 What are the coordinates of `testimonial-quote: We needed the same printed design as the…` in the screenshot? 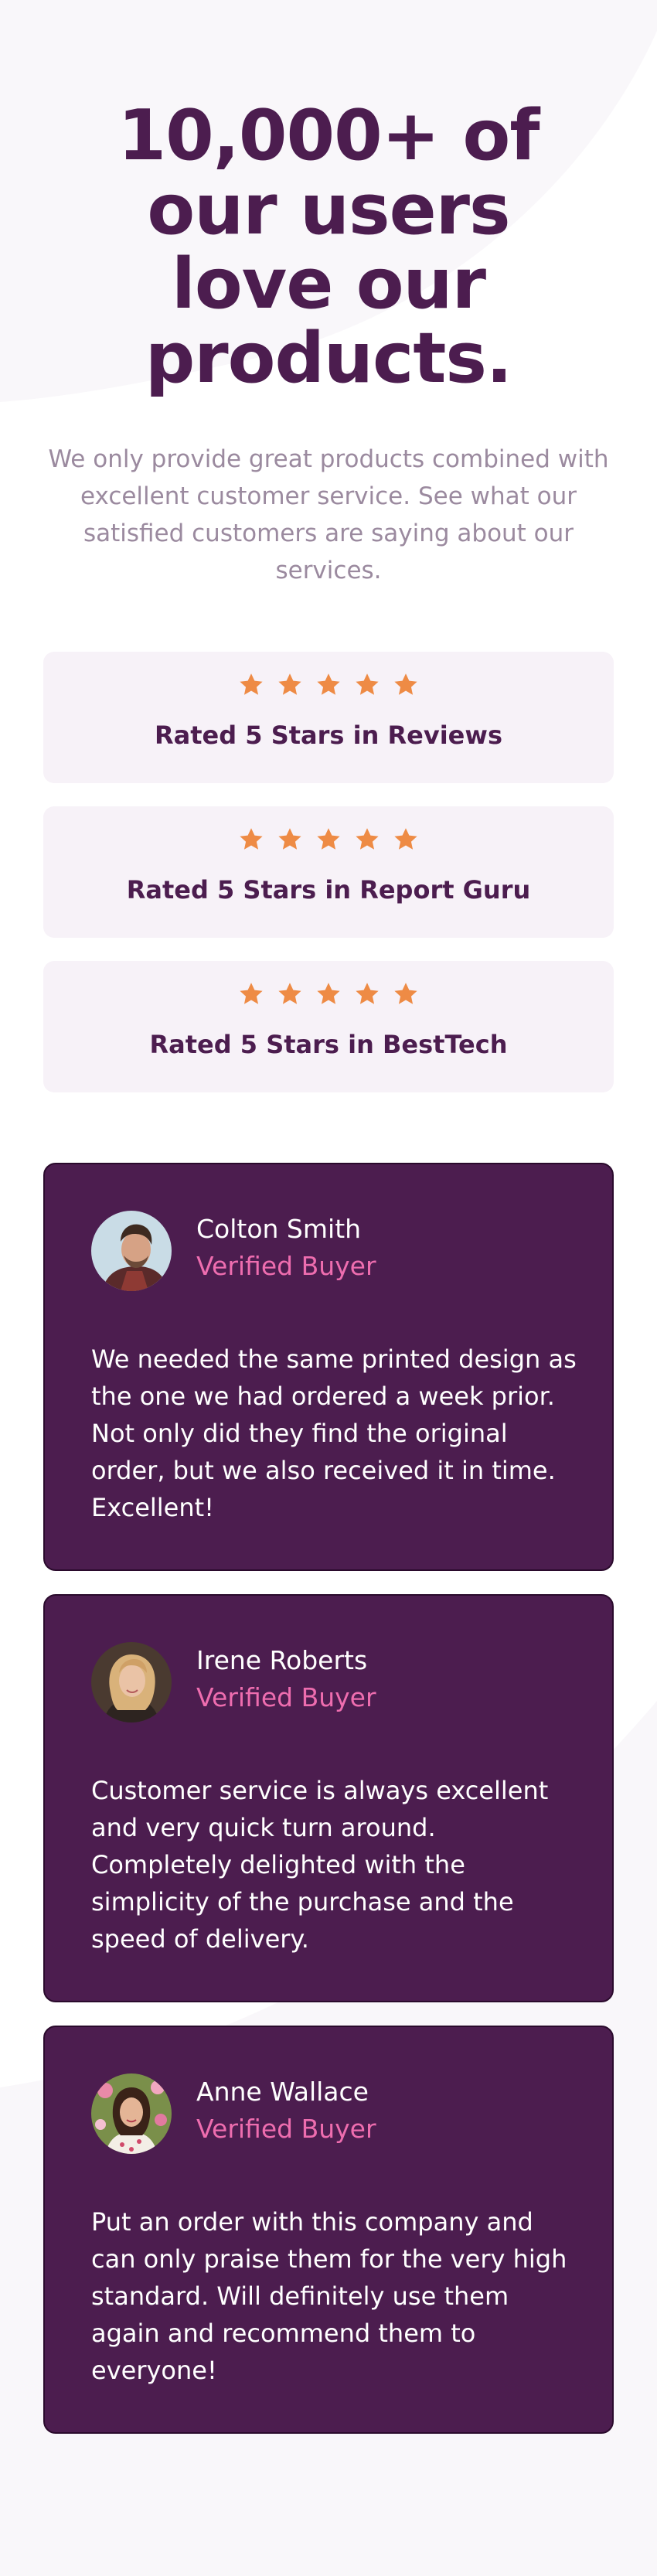 It's located at (334, 1433).